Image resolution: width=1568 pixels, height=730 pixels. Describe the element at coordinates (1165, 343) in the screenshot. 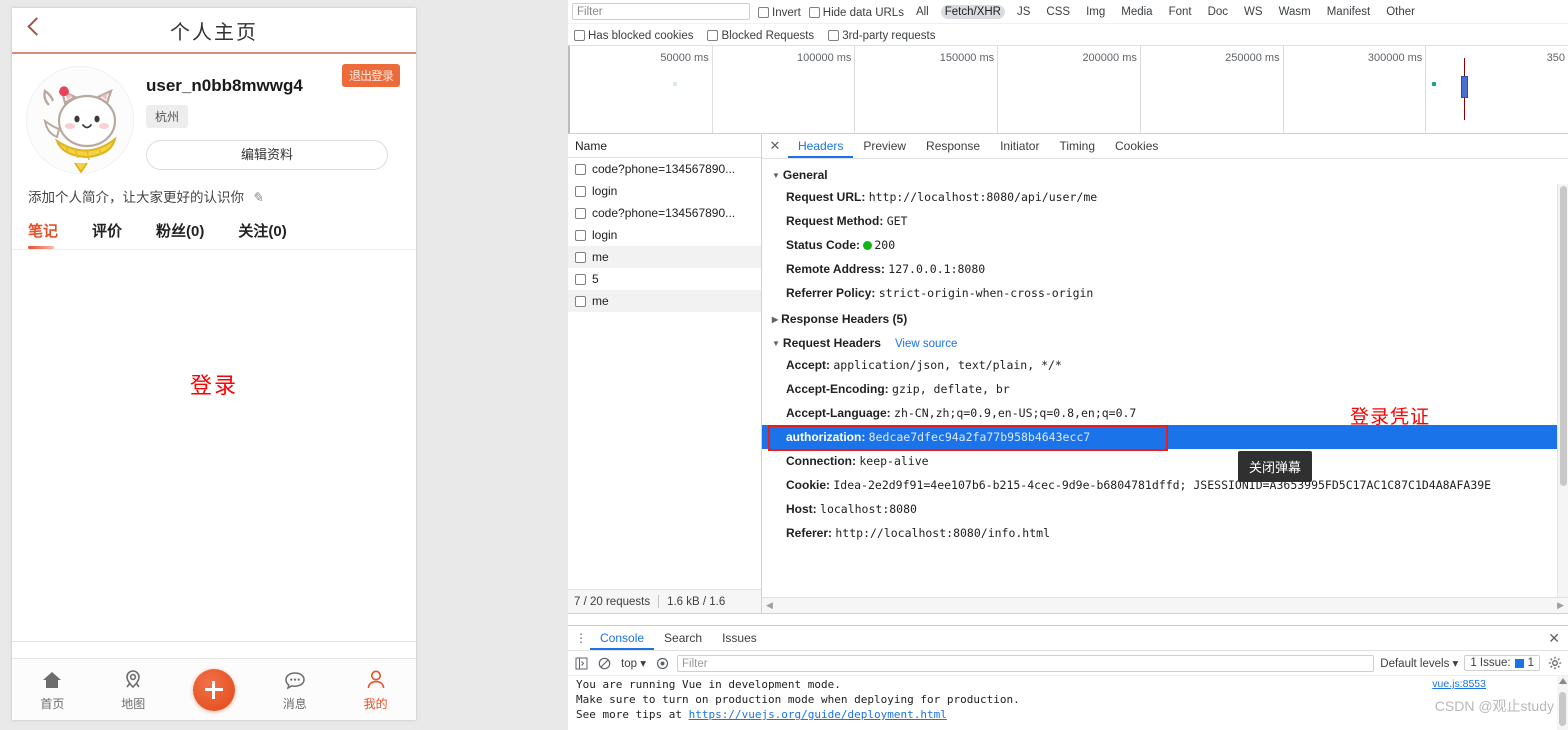

I see `request-headers-section: ▼ Request Headers View source` at that location.